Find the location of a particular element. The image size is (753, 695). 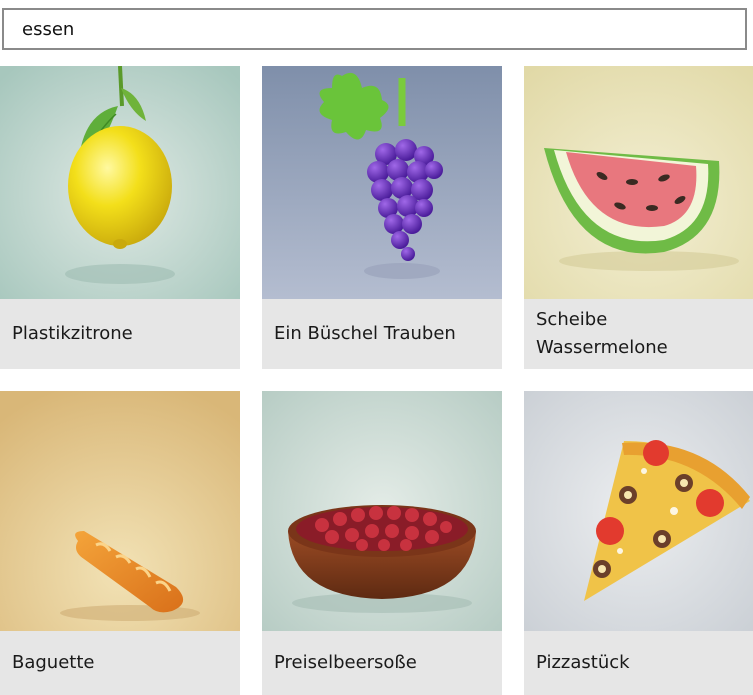

baguette-icon is located at coordinates (120, 511).